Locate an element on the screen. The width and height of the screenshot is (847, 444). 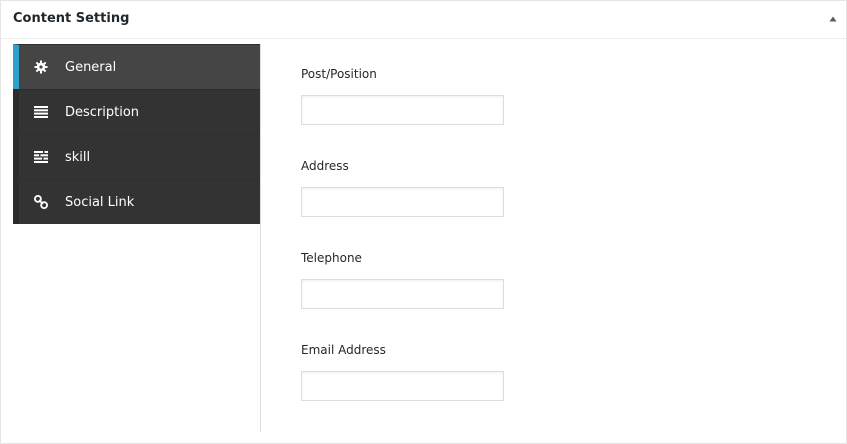
link-icon is located at coordinates (41, 202).